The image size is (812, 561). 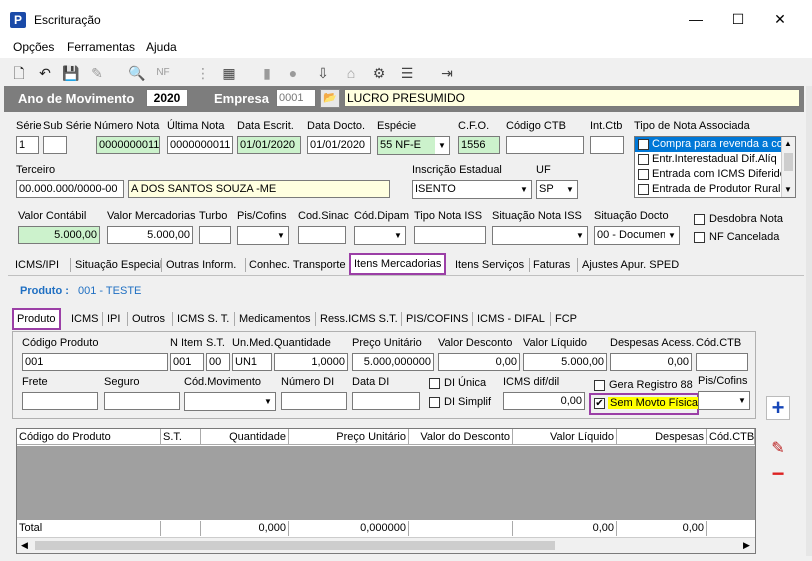 I want to click on scroll-right-icon: ▶, so click(x=746, y=545).